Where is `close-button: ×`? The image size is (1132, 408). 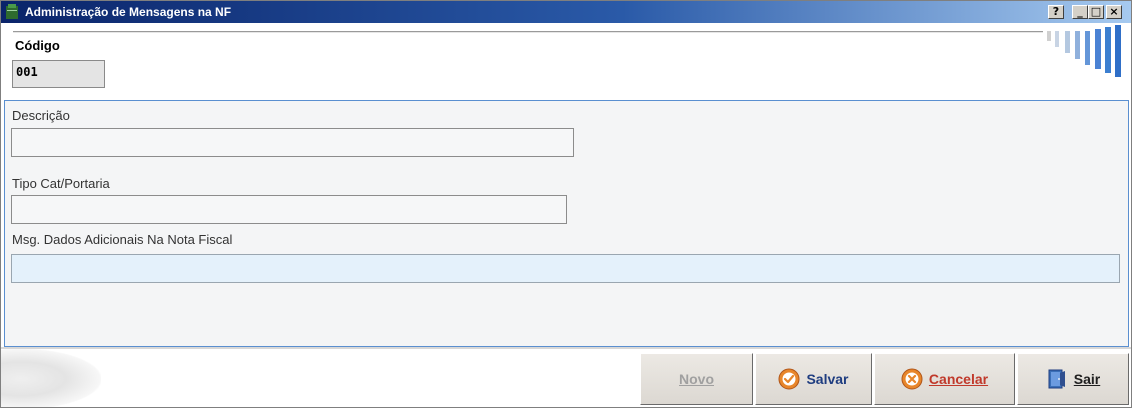 close-button: × is located at coordinates (1114, 12).